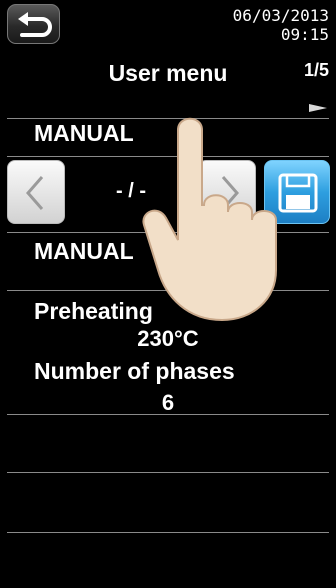  I want to click on date-text: 06/03/2013, so click(280, 15).